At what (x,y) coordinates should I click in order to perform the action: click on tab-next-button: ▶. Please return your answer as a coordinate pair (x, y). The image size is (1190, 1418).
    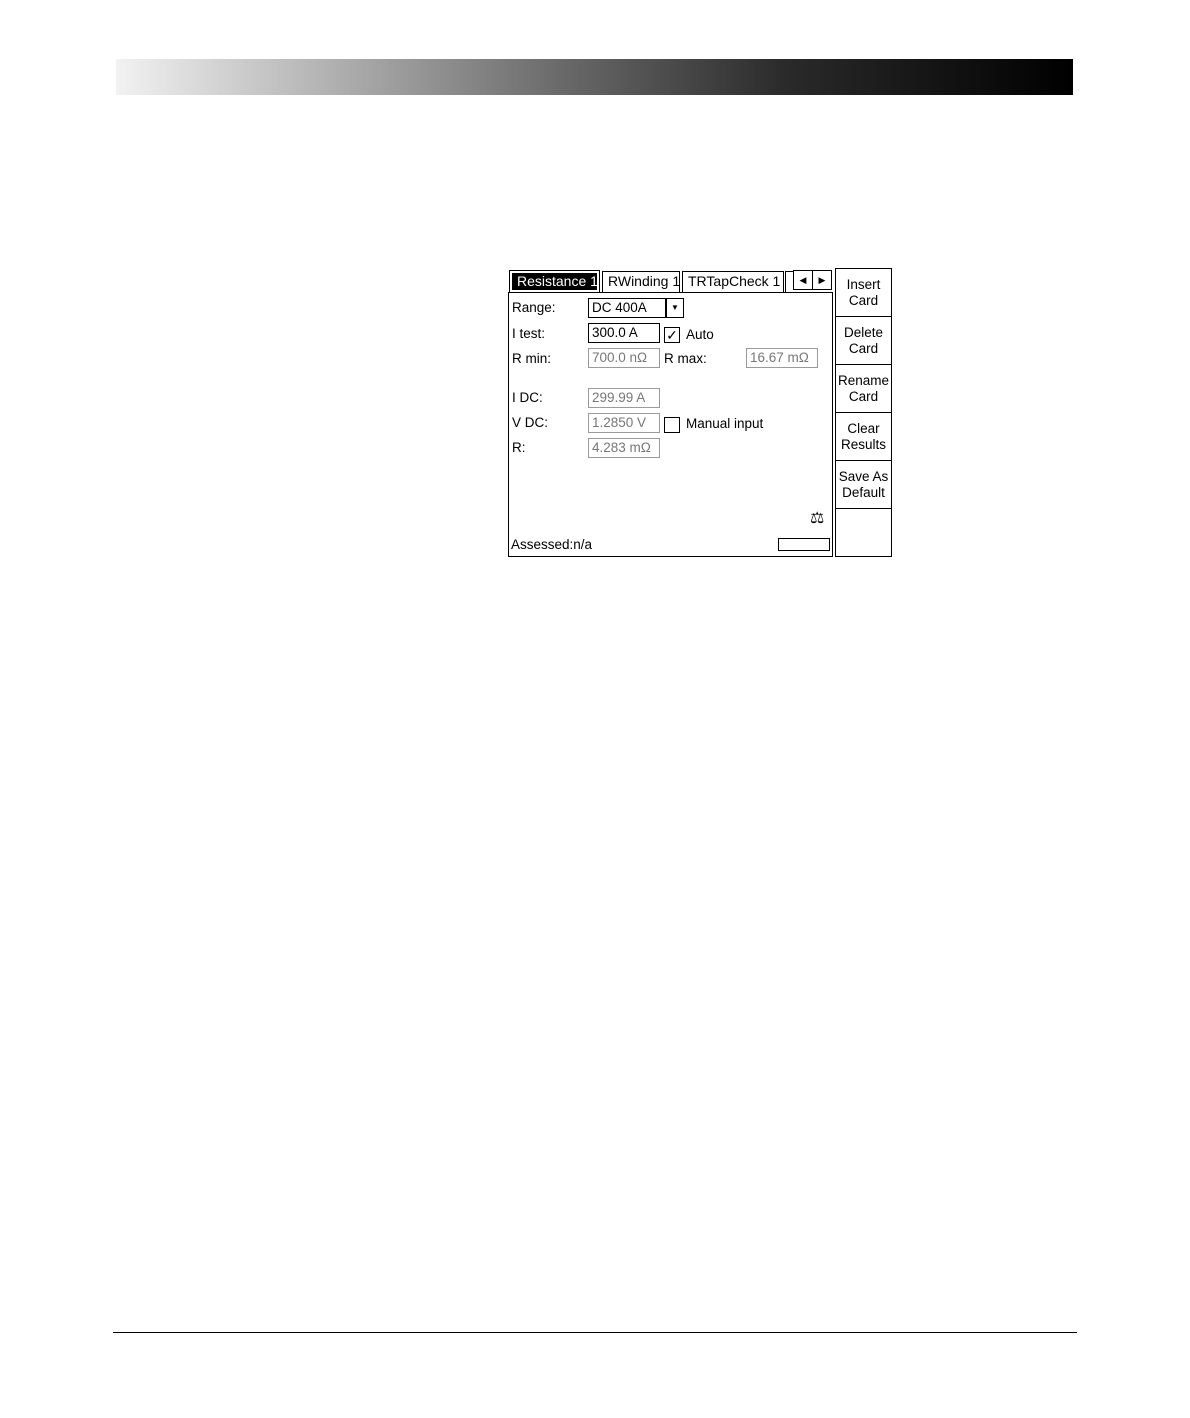
    Looking at the image, I should click on (822, 280).